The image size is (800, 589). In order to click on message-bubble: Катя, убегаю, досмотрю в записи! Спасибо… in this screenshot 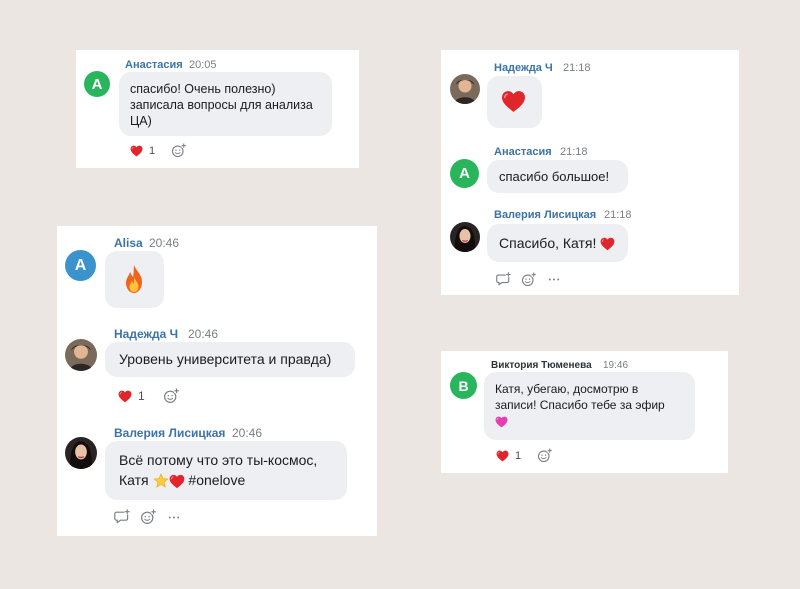, I will do `click(589, 406)`.